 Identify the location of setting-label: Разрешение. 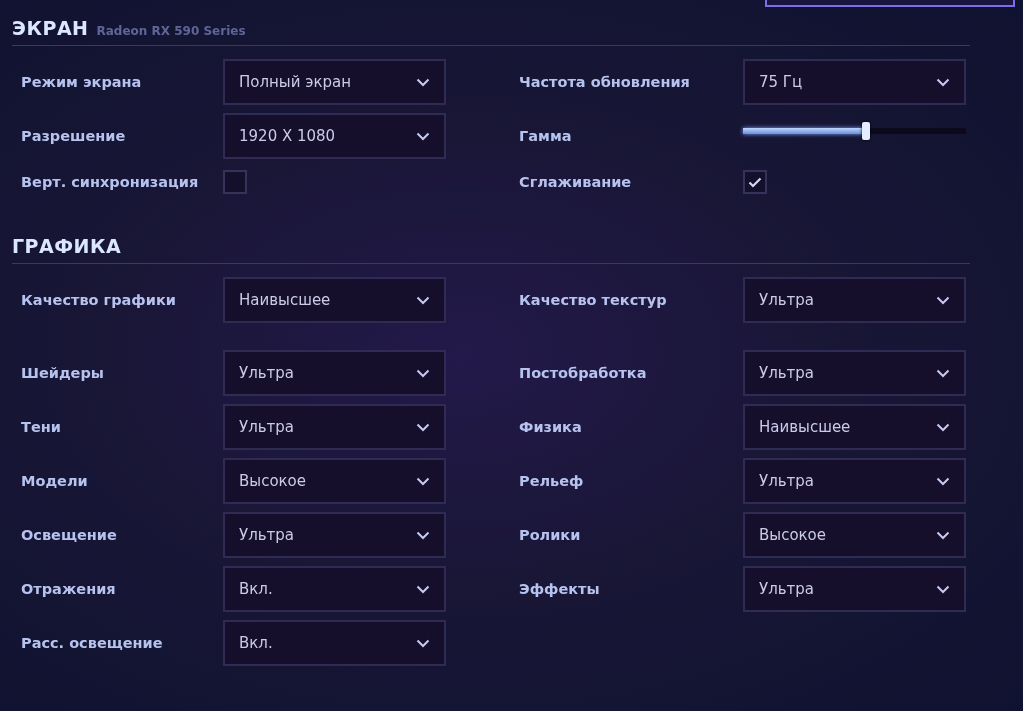
(74, 136).